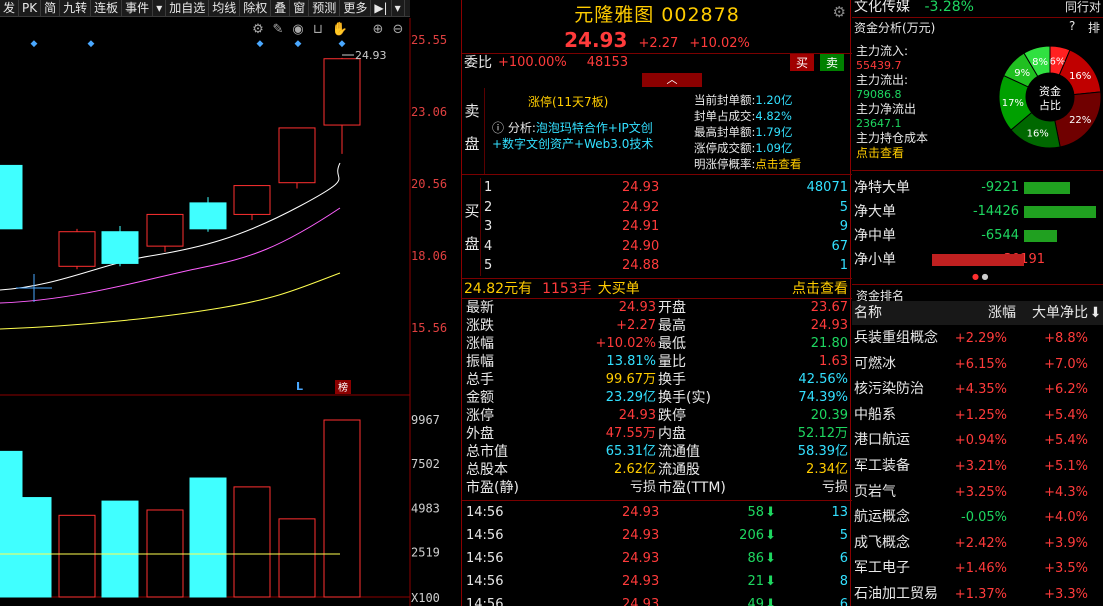 This screenshot has height=606, width=1103. What do you see at coordinates (977, 544) in the screenshot?
I see `rank-row: 成飞概念 +2.42% +3.9%` at bounding box center [977, 544].